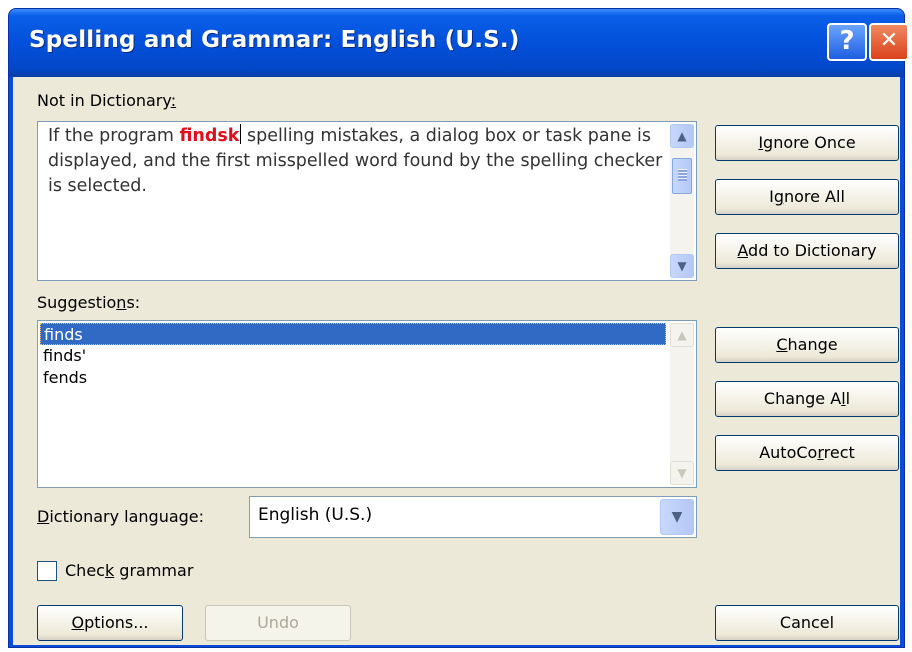  I want to click on change-button: Change, so click(807, 345).